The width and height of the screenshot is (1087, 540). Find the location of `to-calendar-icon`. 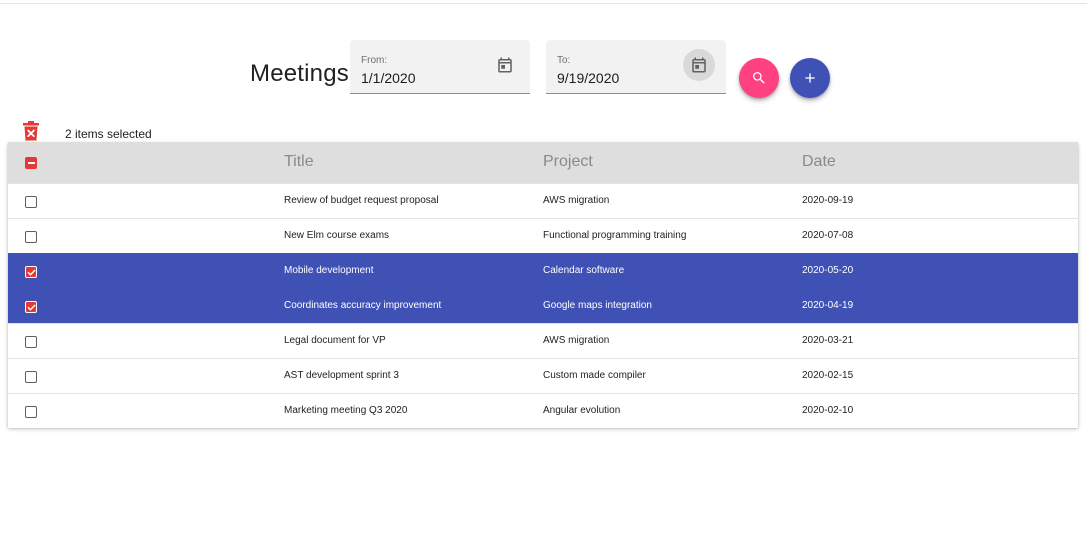

to-calendar-icon is located at coordinates (699, 65).